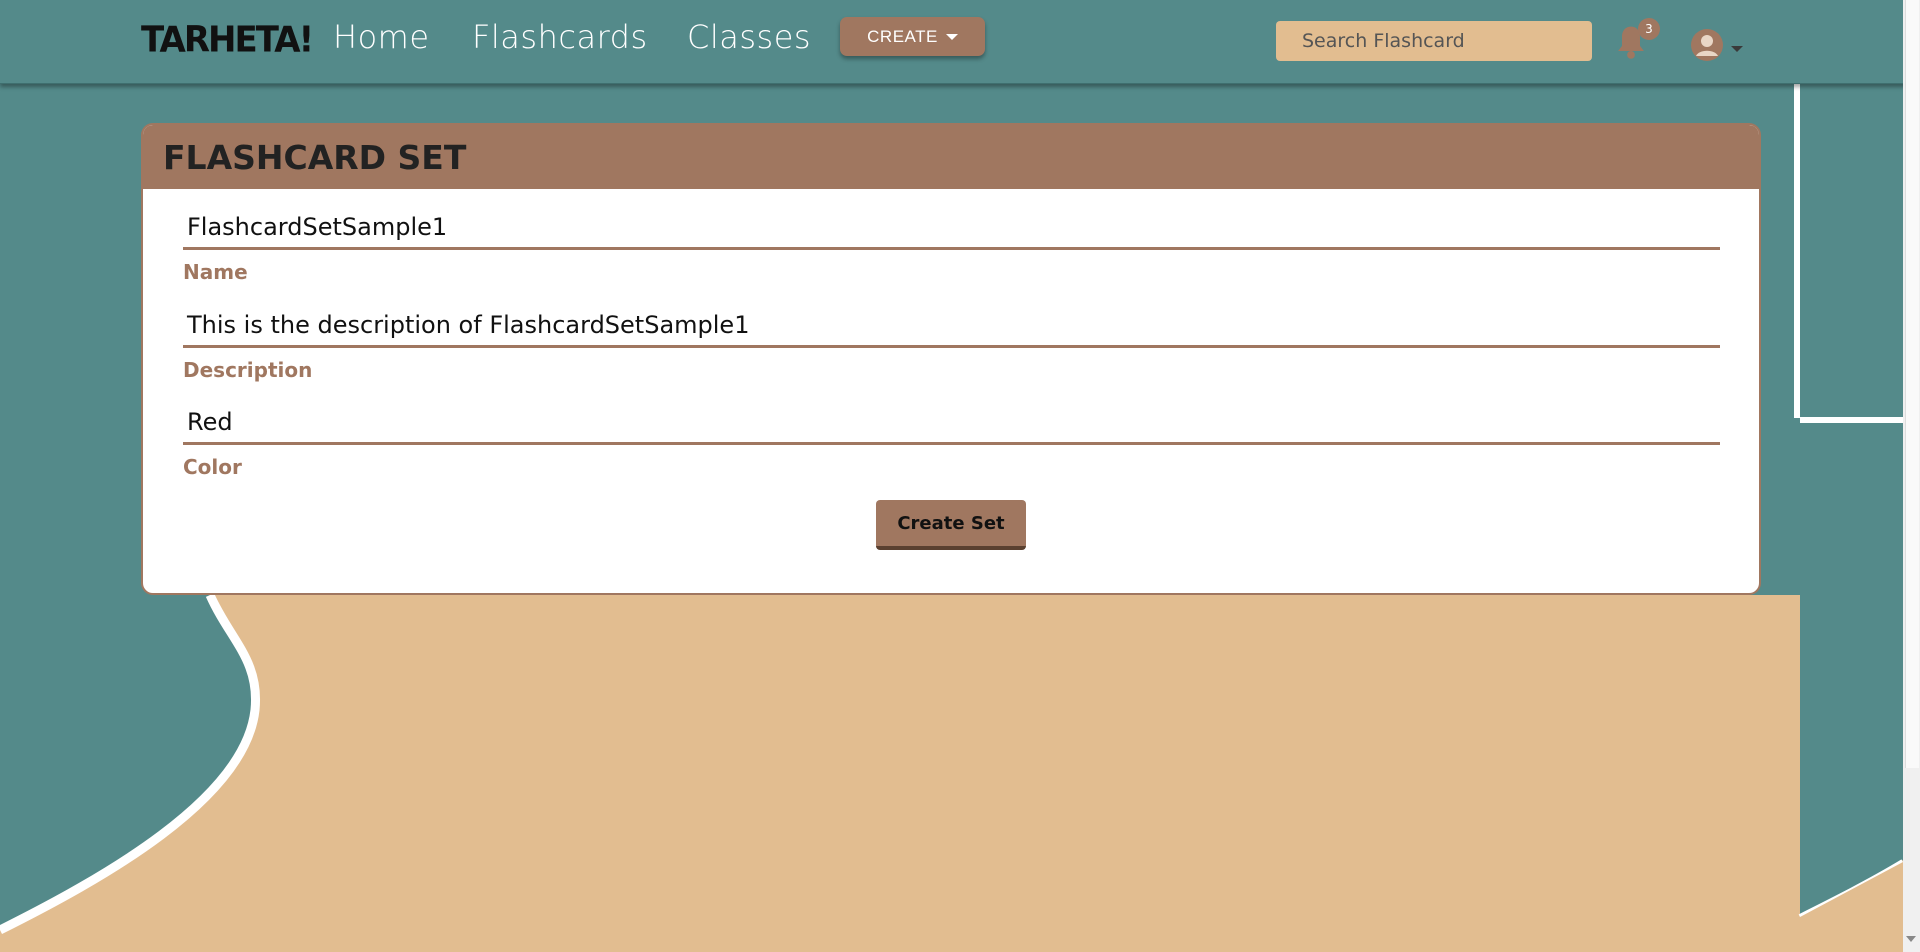 The height and width of the screenshot is (952, 1920). Describe the element at coordinates (1911, 939) in the screenshot. I see `scroll-down-arrow-icon` at that location.